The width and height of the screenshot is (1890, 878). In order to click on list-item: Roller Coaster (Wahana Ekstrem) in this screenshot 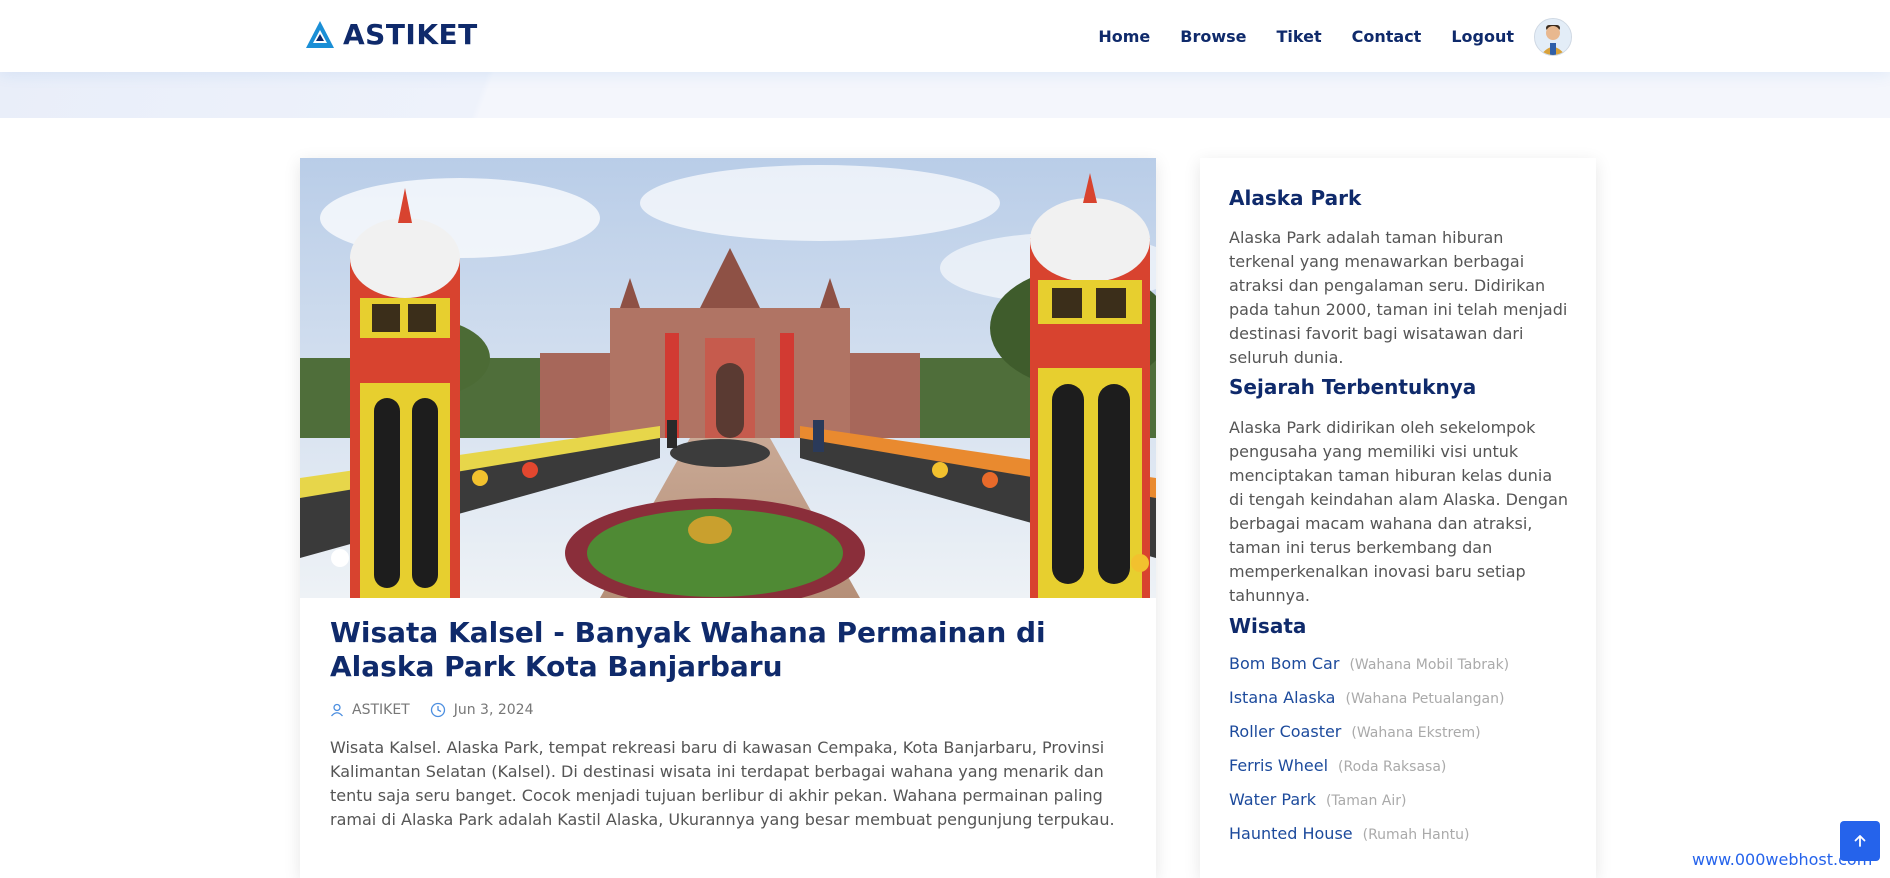, I will do `click(1369, 739)`.